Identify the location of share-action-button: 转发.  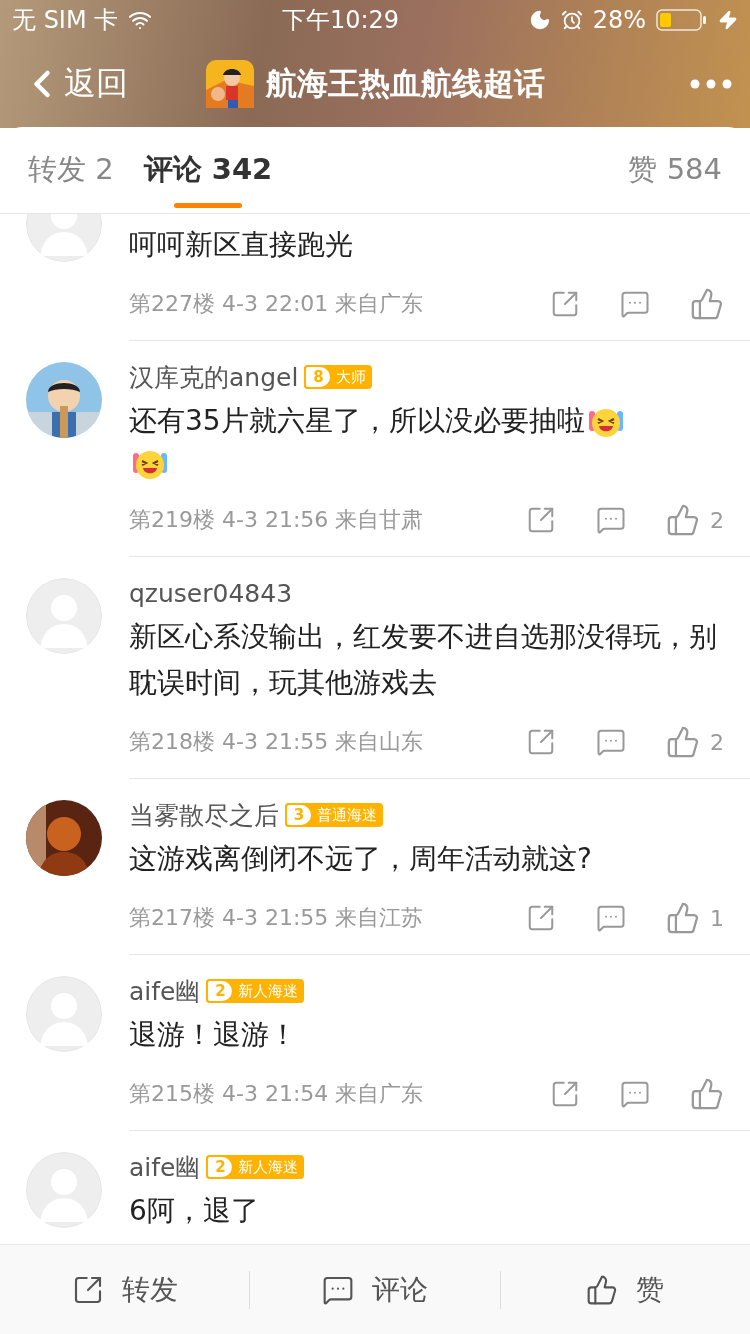
(125, 1289).